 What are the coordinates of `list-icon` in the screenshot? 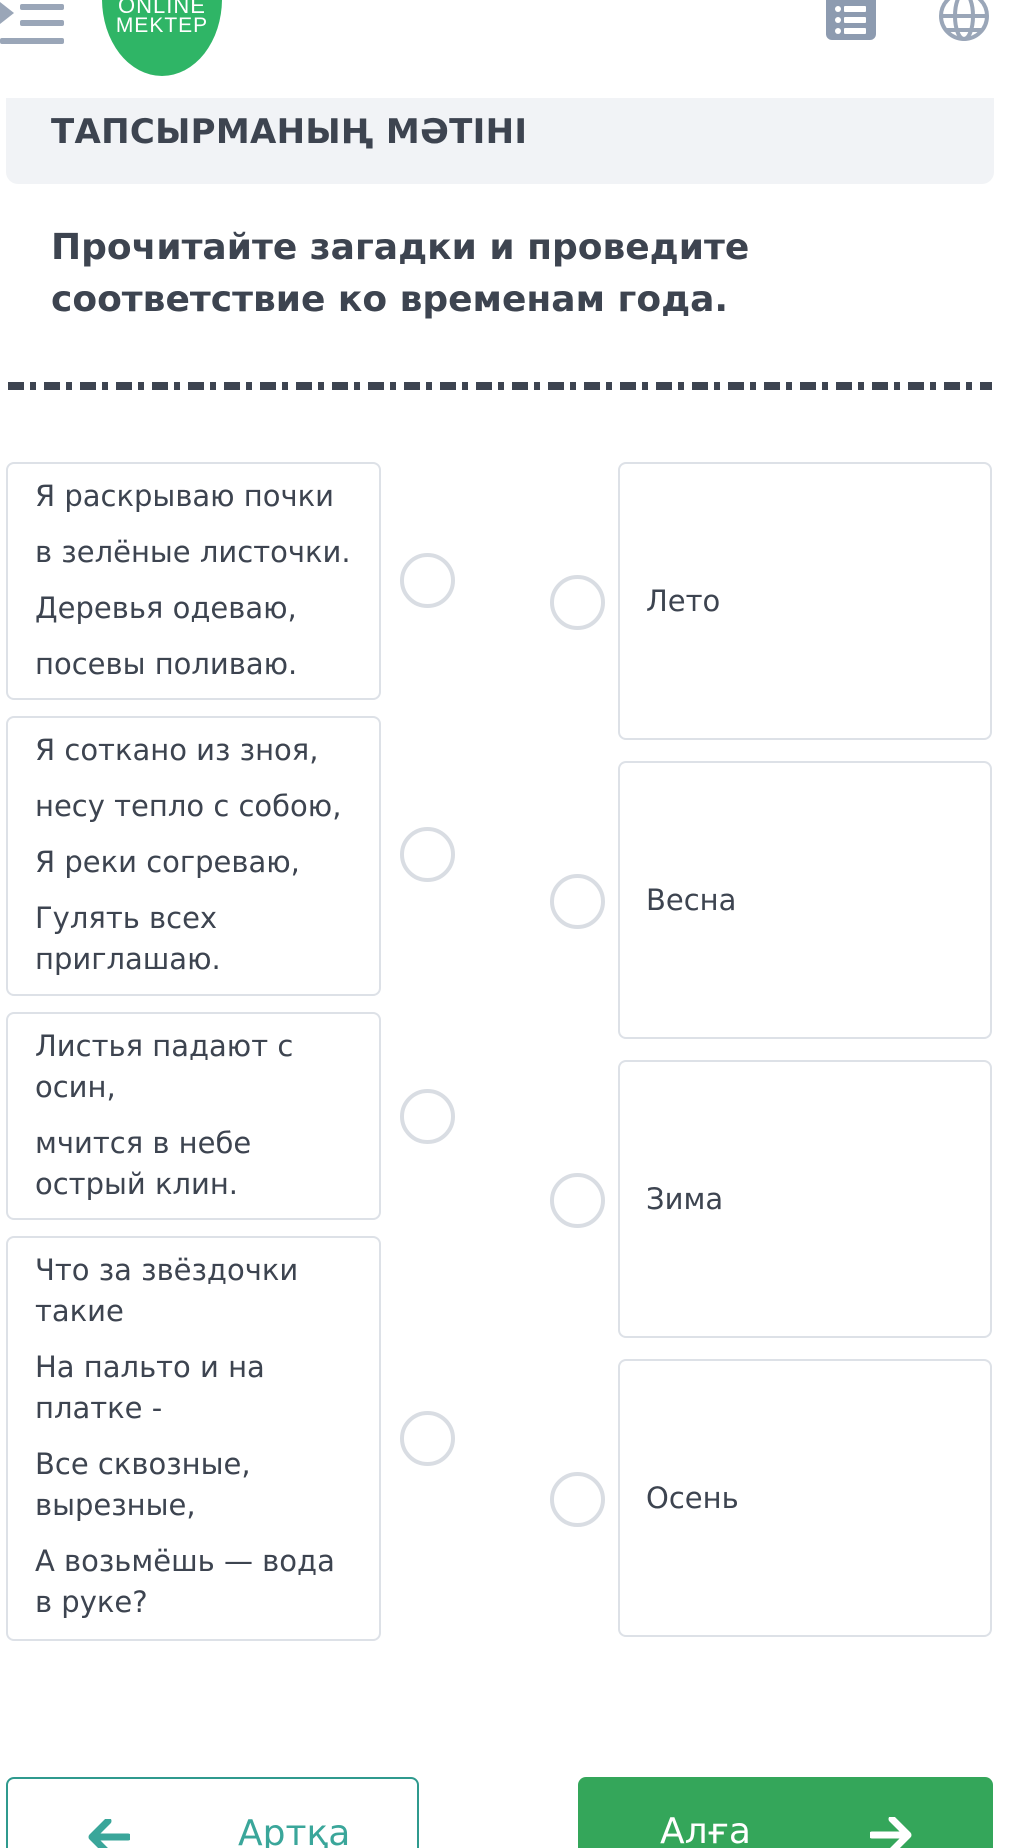 It's located at (850, 20).